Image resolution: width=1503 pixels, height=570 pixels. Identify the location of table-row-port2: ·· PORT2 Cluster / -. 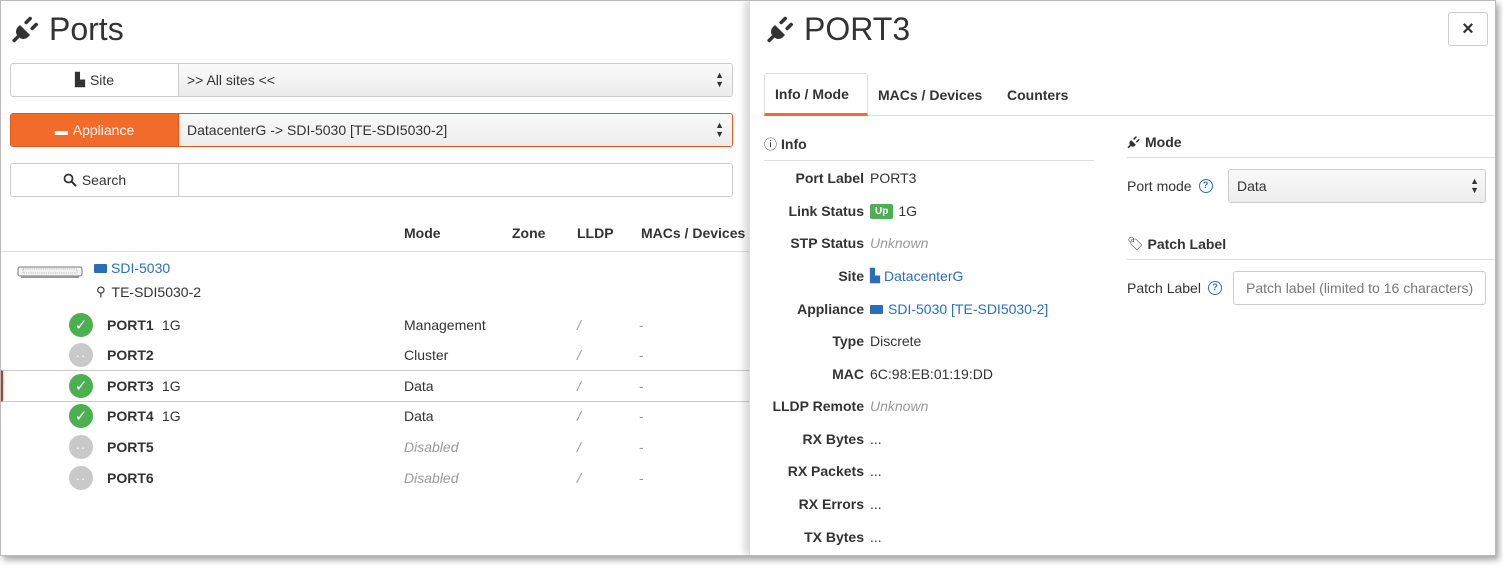
(375, 355).